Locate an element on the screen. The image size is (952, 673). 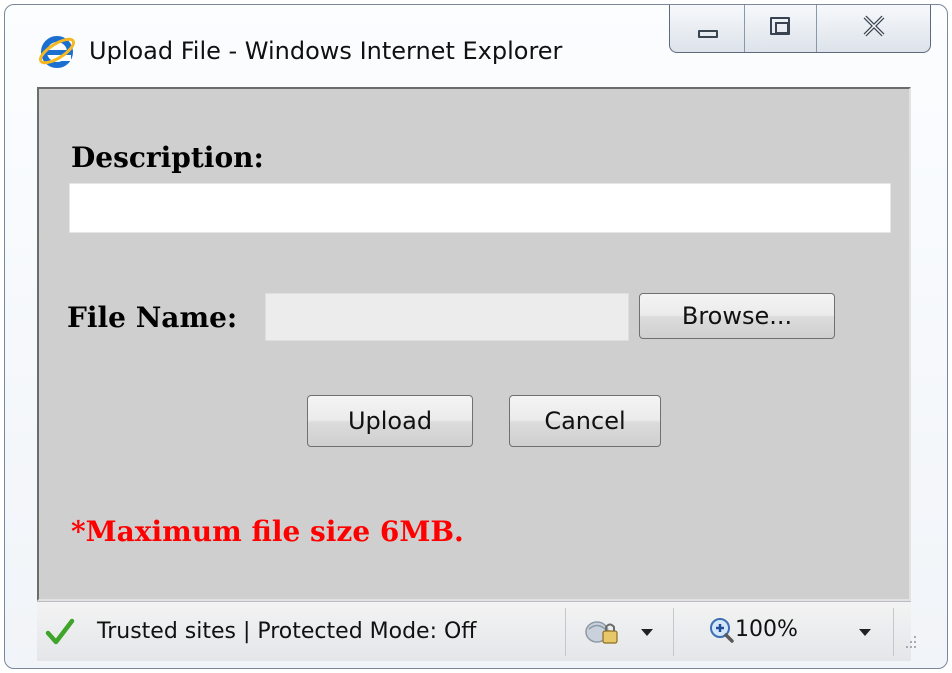
max-file-size-note: *Maximum file size 6MB. is located at coordinates (267, 531).